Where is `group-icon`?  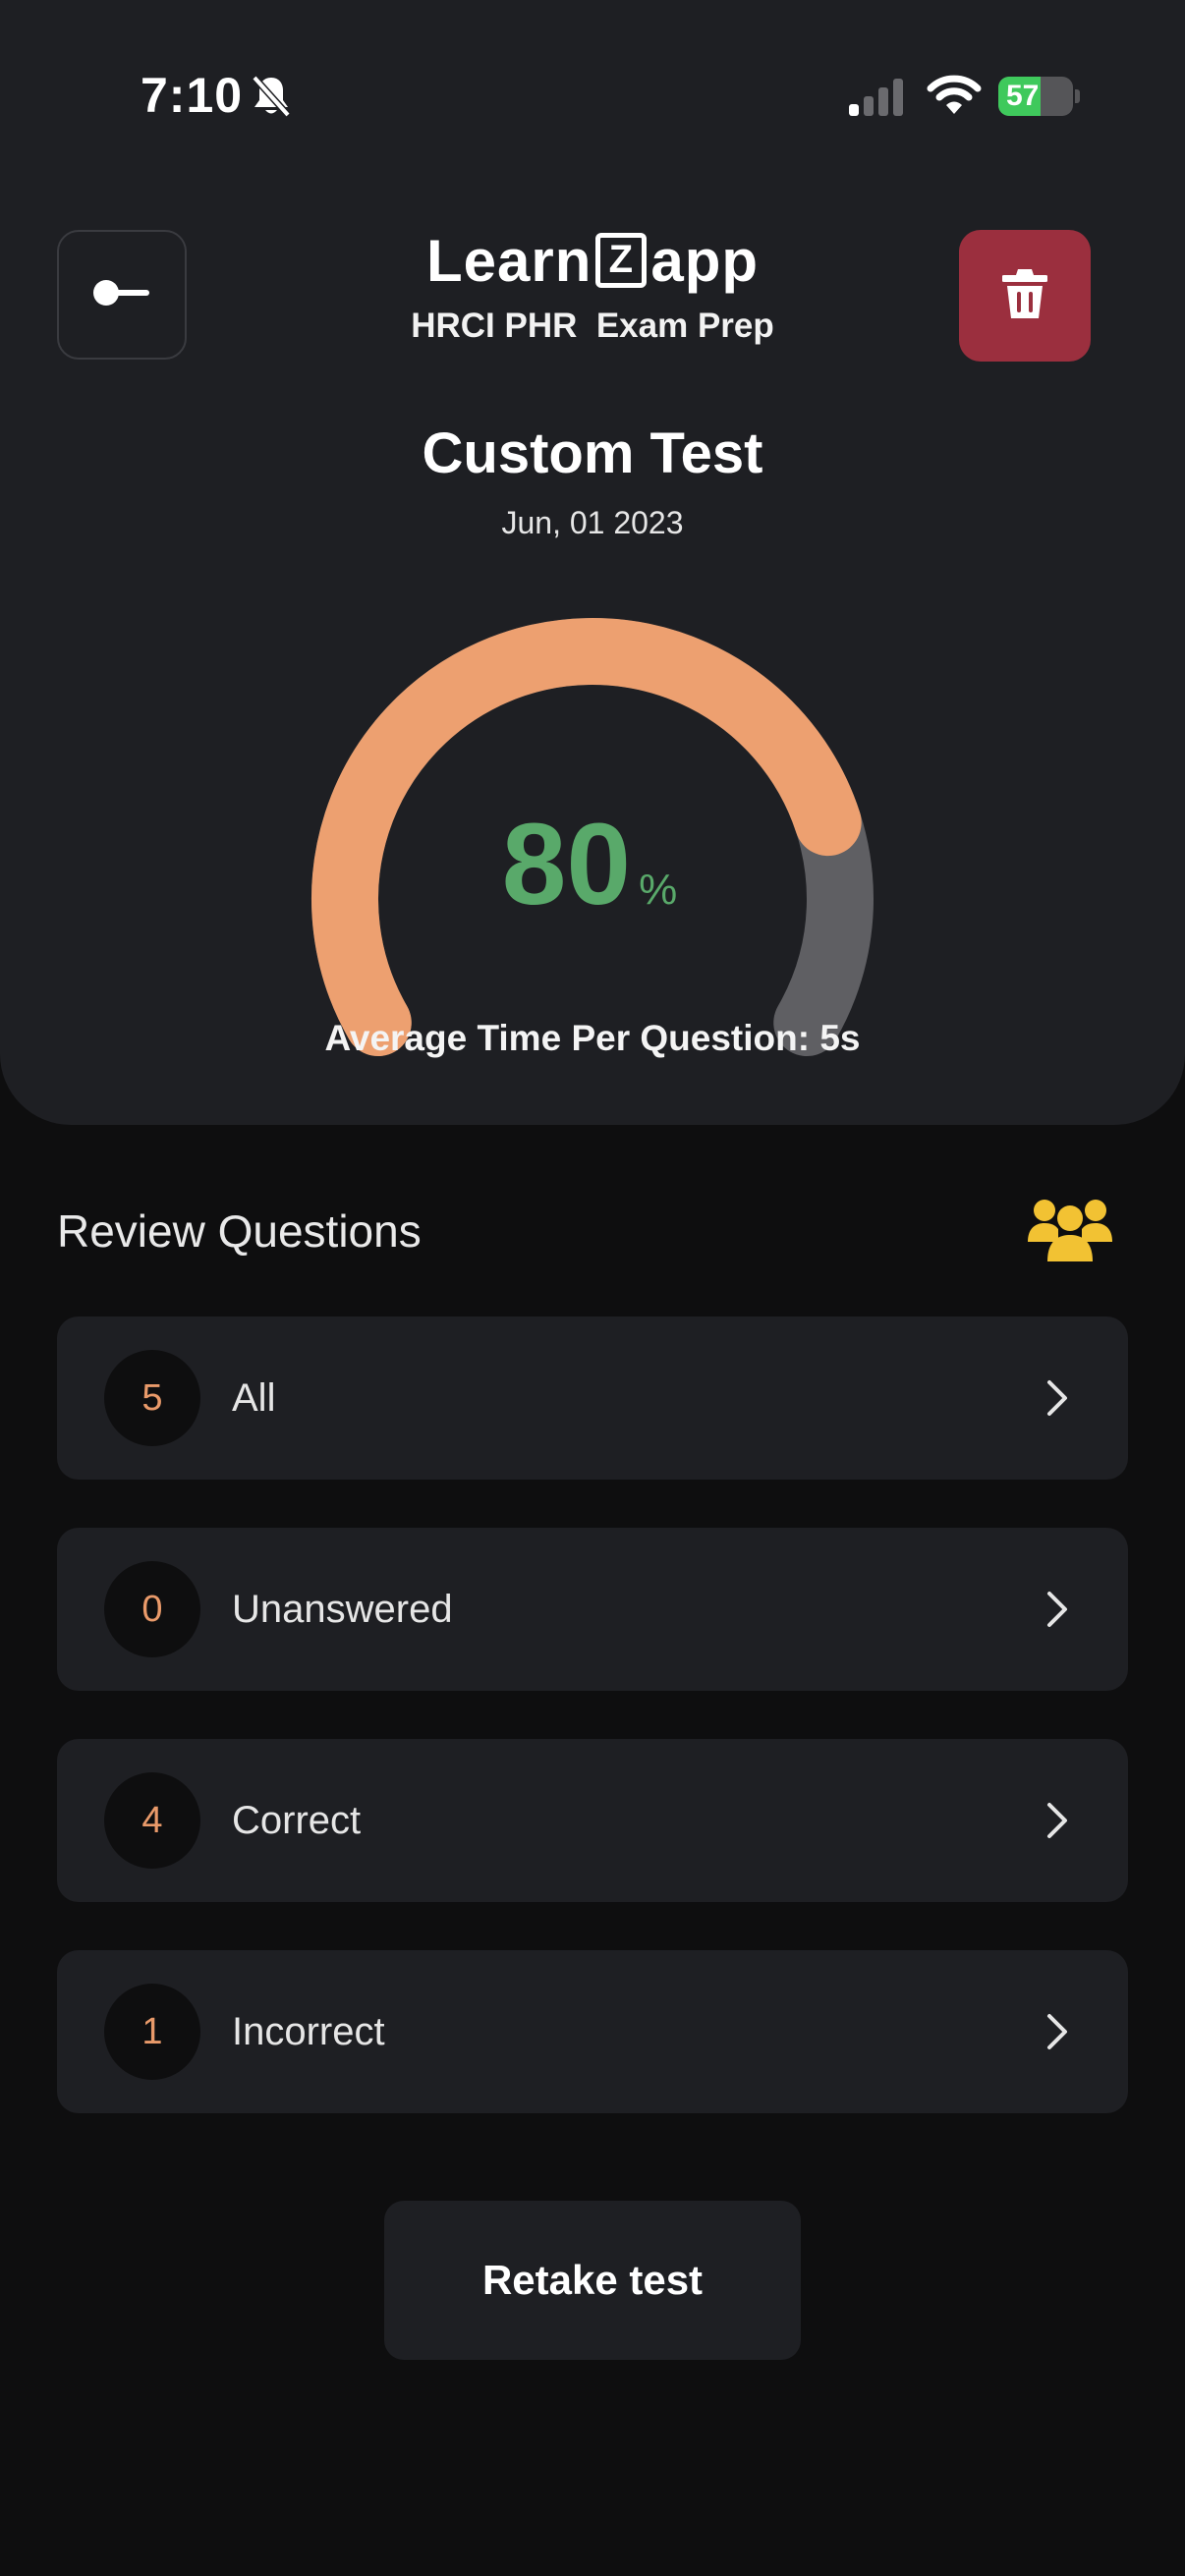
group-icon is located at coordinates (1070, 1232).